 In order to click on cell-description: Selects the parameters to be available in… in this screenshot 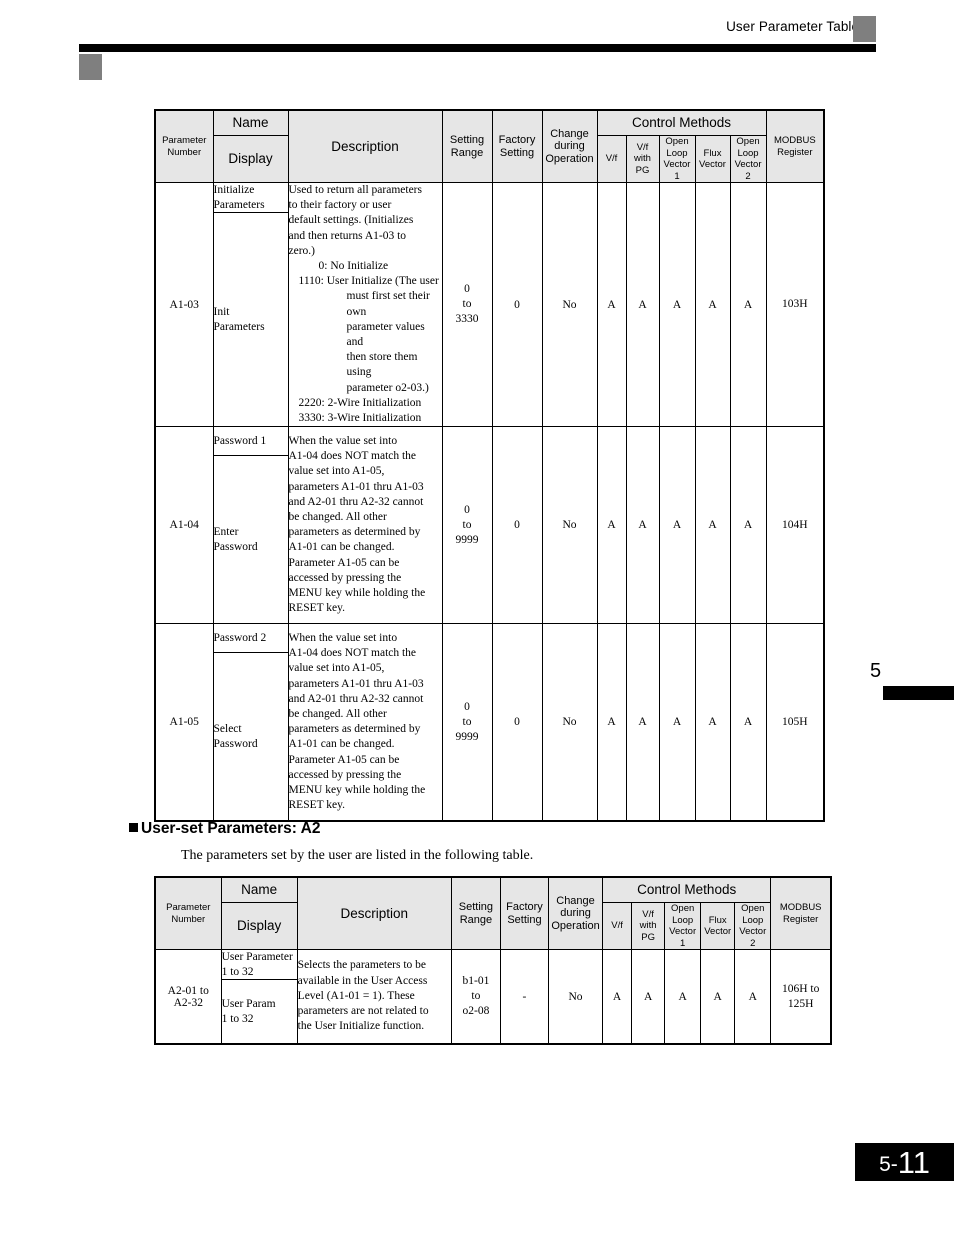, I will do `click(374, 997)`.